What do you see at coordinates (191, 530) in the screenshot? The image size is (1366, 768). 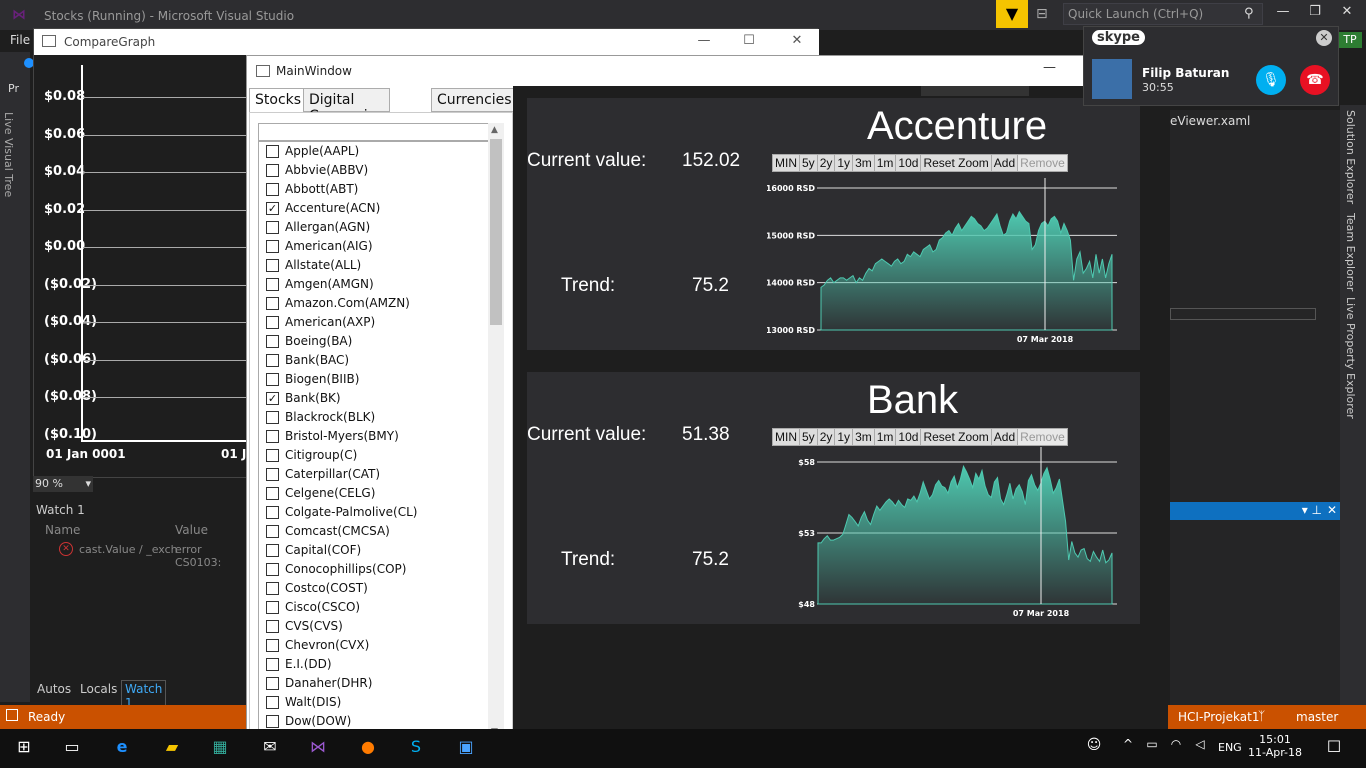 I see `watch-col-value: Value` at bounding box center [191, 530].